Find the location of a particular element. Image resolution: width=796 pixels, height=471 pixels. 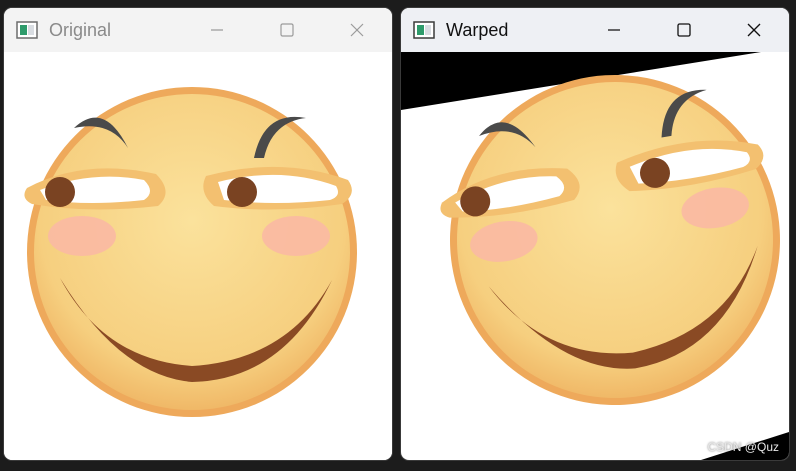

window-controls-warped is located at coordinates (684, 30).